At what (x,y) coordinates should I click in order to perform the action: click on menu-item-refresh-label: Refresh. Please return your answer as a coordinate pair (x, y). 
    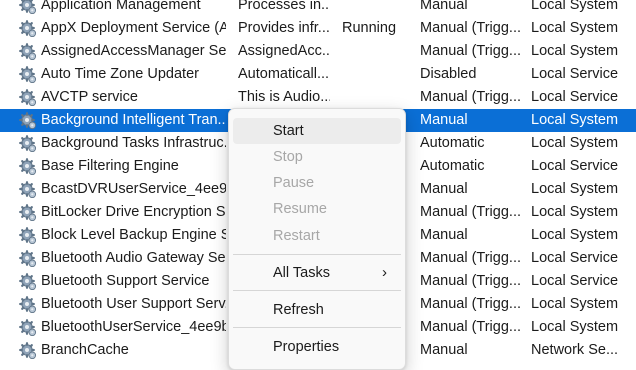
    Looking at the image, I should click on (298, 310).